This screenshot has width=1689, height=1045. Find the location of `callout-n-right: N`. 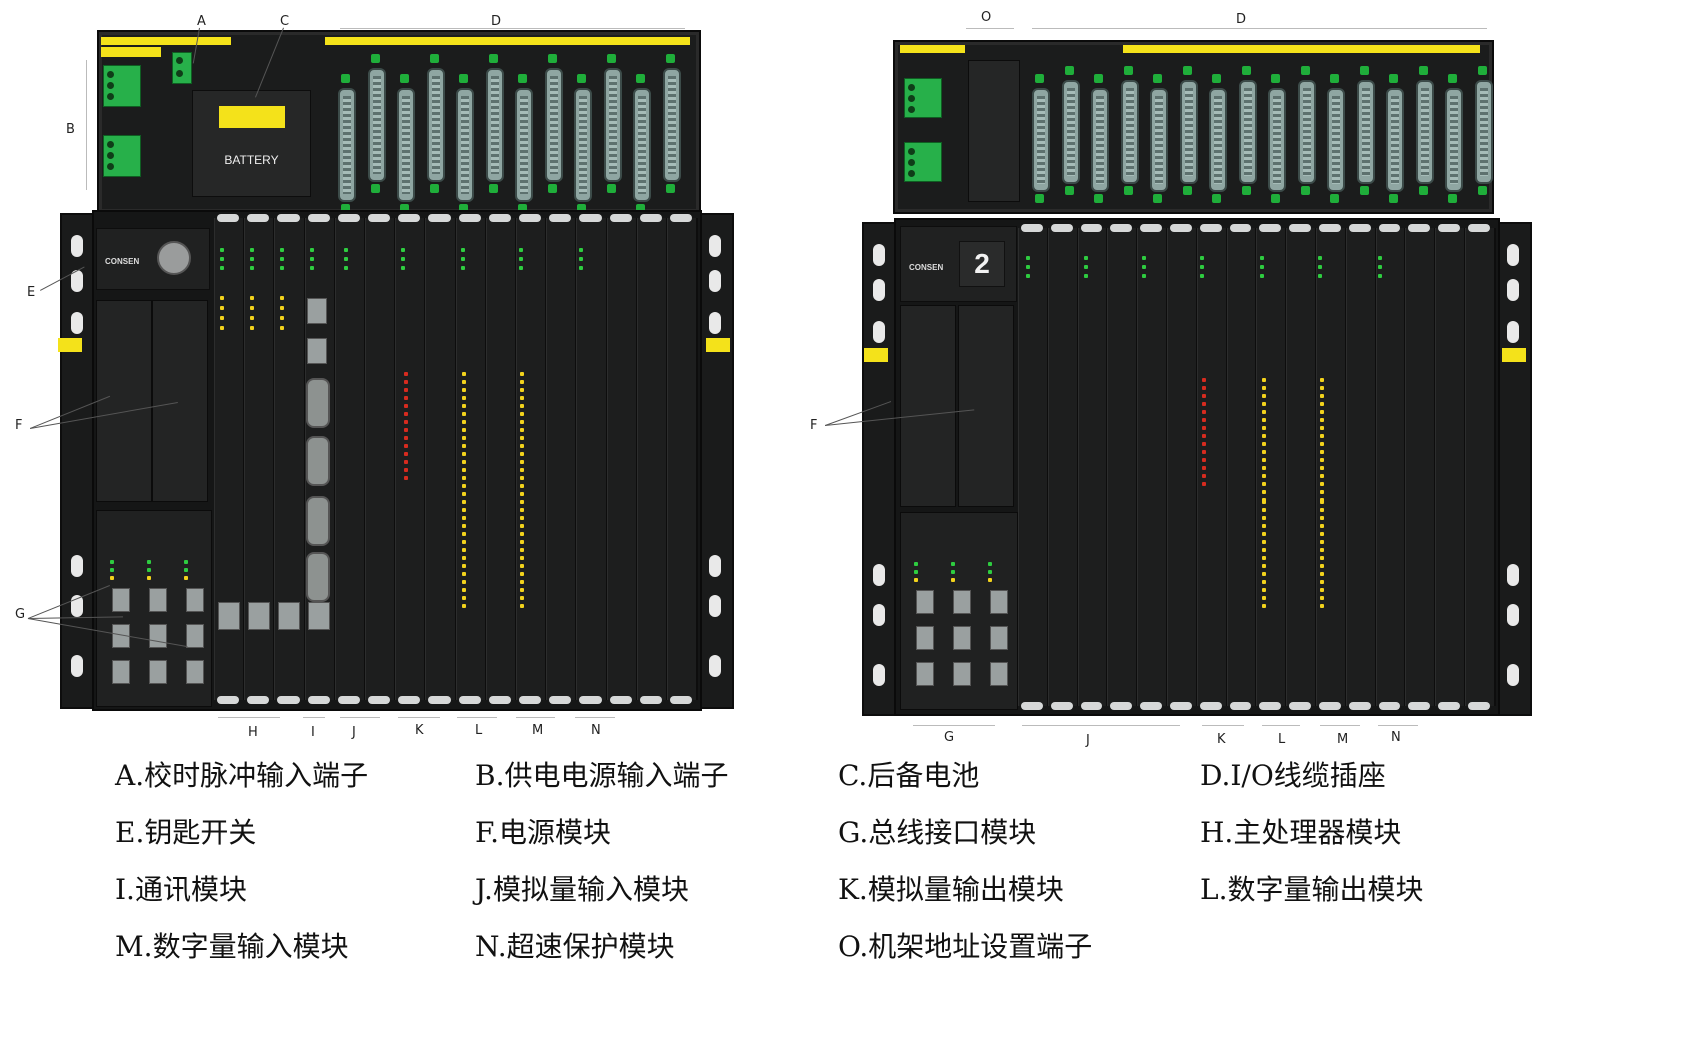

callout-n-right: N is located at coordinates (1396, 737).